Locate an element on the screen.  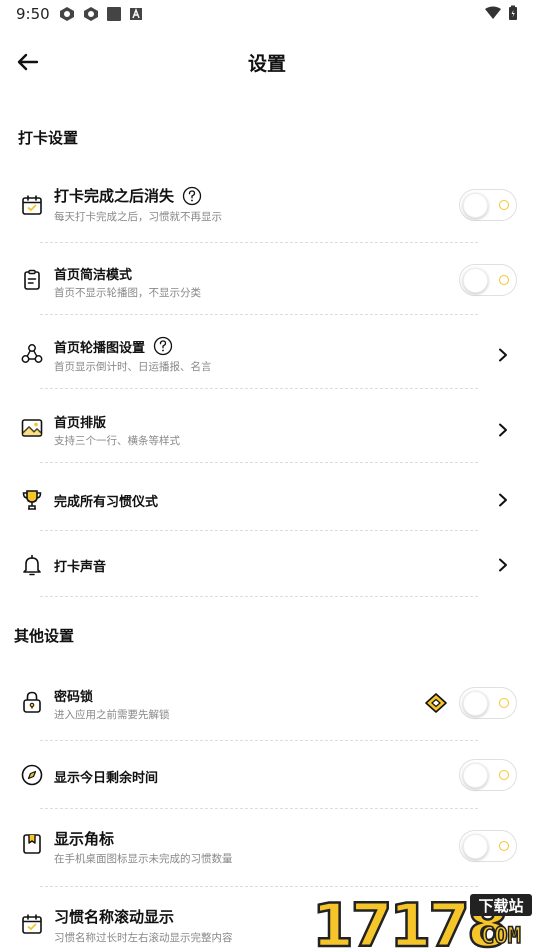
watermark-logo: 17178 下载站 COM is located at coordinates (421, 920).